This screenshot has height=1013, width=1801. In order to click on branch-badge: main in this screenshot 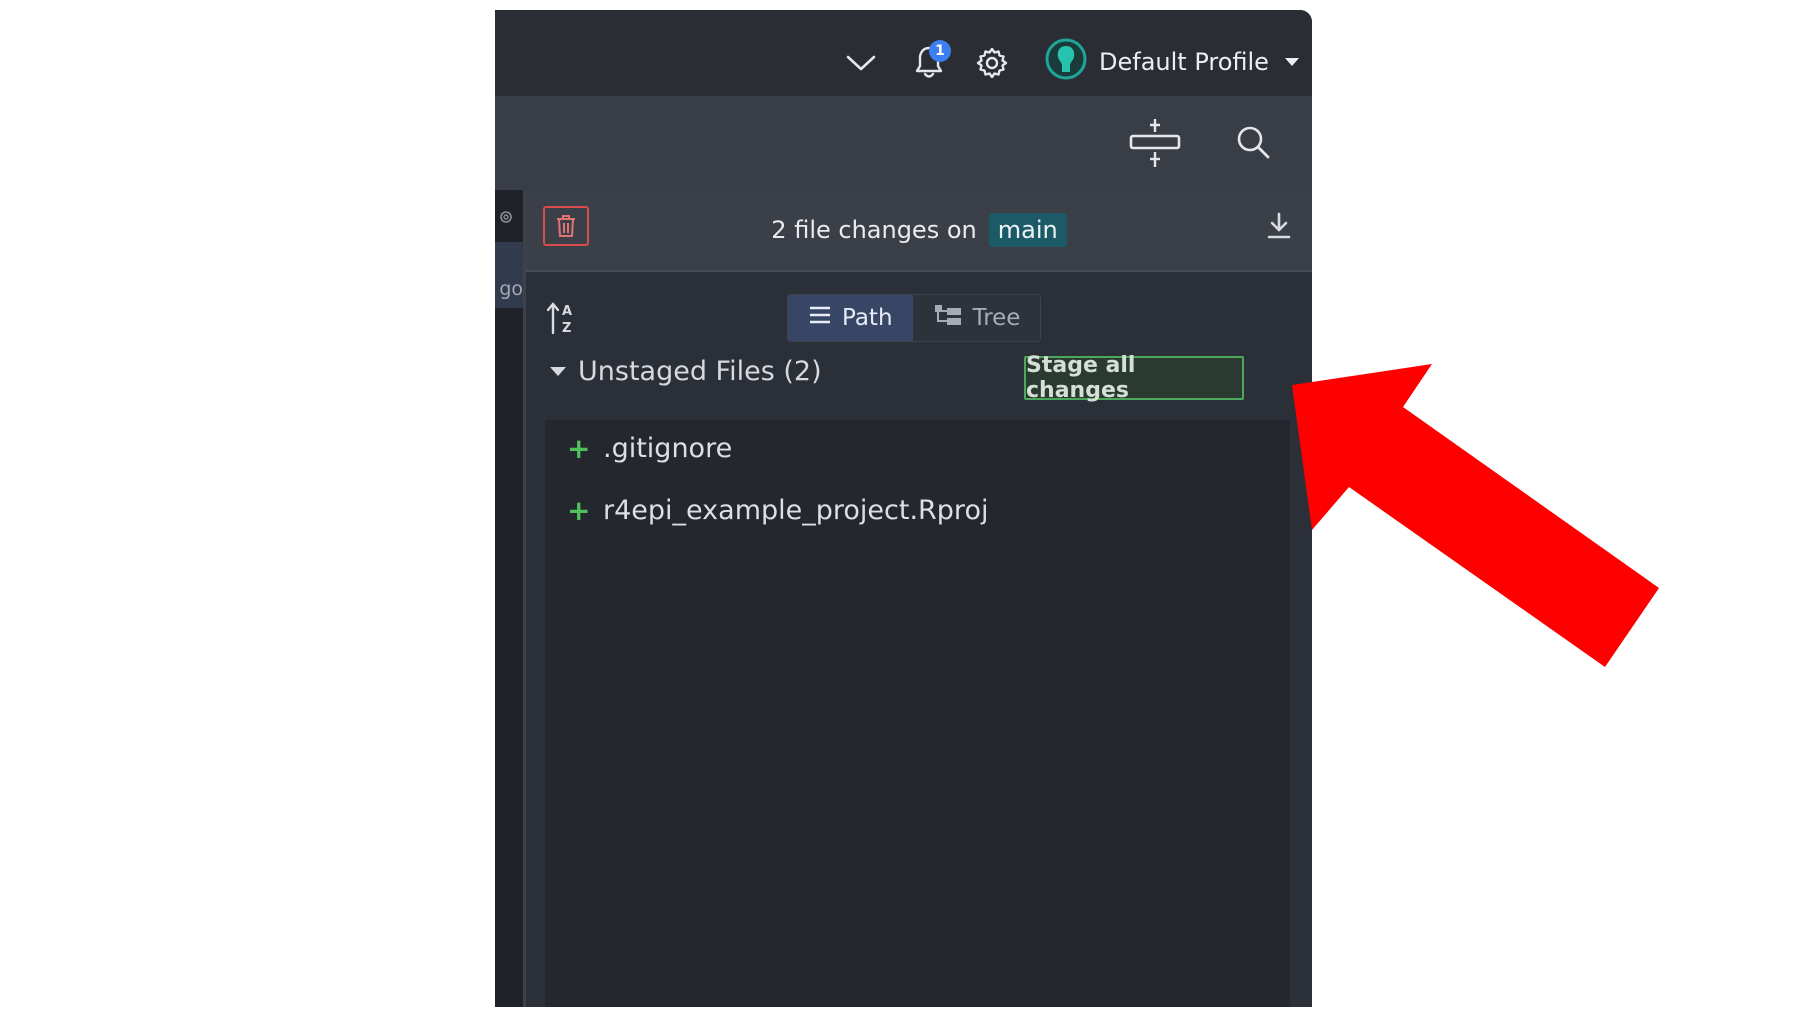, I will do `click(1027, 230)`.